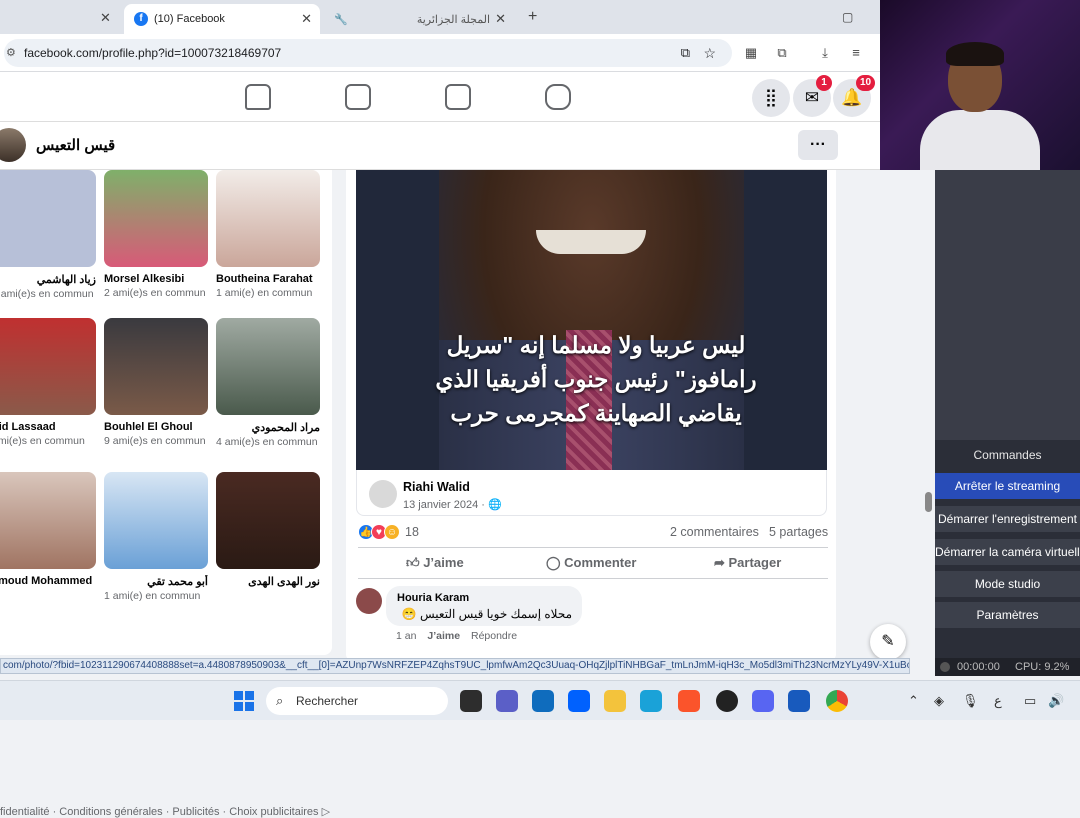 This screenshot has width=1080, height=818. I want to click on settings-button: Paramètres, so click(1007, 615).